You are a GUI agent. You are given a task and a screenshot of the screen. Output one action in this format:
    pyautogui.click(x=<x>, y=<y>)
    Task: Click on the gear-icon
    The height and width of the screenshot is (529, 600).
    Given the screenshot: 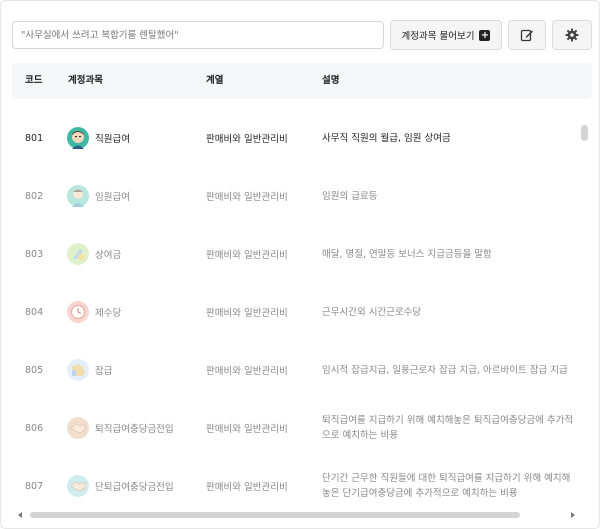 What is the action you would take?
    pyautogui.click(x=572, y=35)
    